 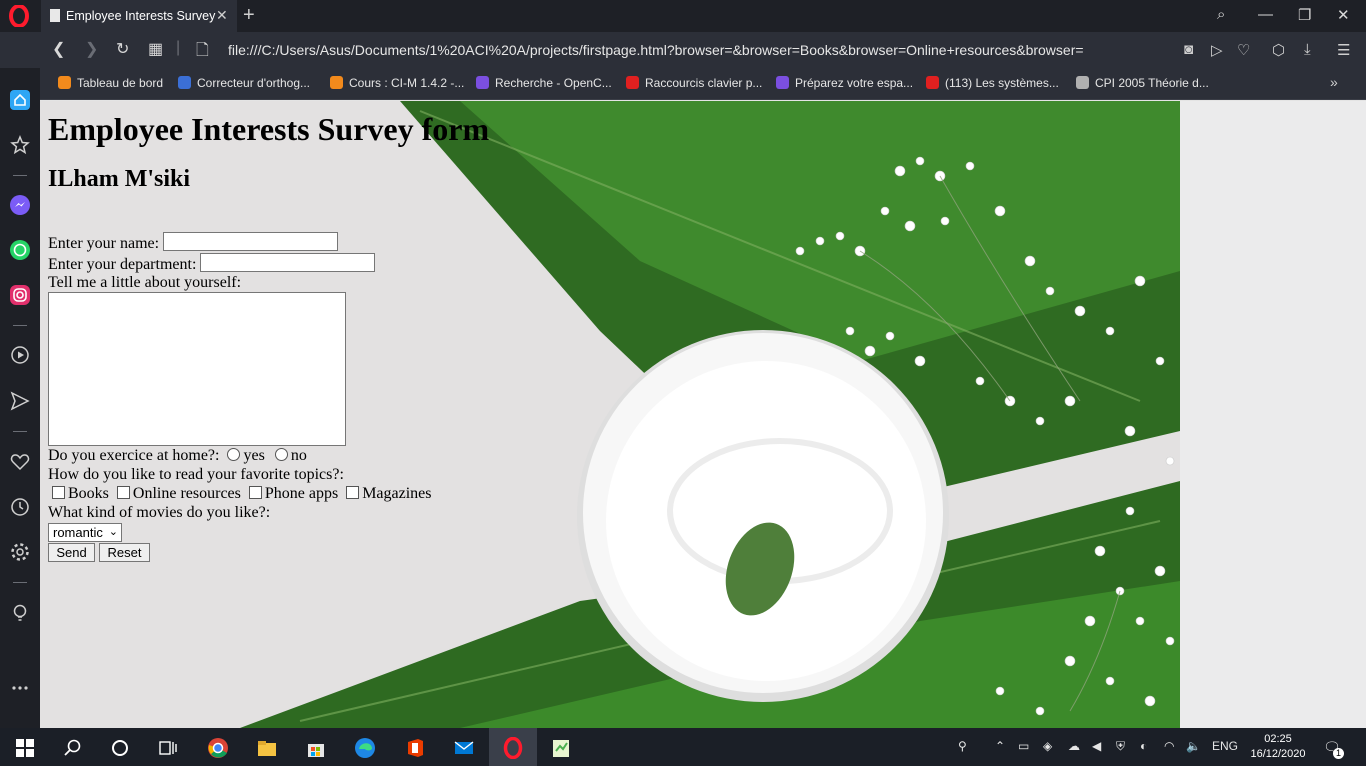 What do you see at coordinates (1278, 754) in the screenshot?
I see `clock-date: 16/12/2020` at bounding box center [1278, 754].